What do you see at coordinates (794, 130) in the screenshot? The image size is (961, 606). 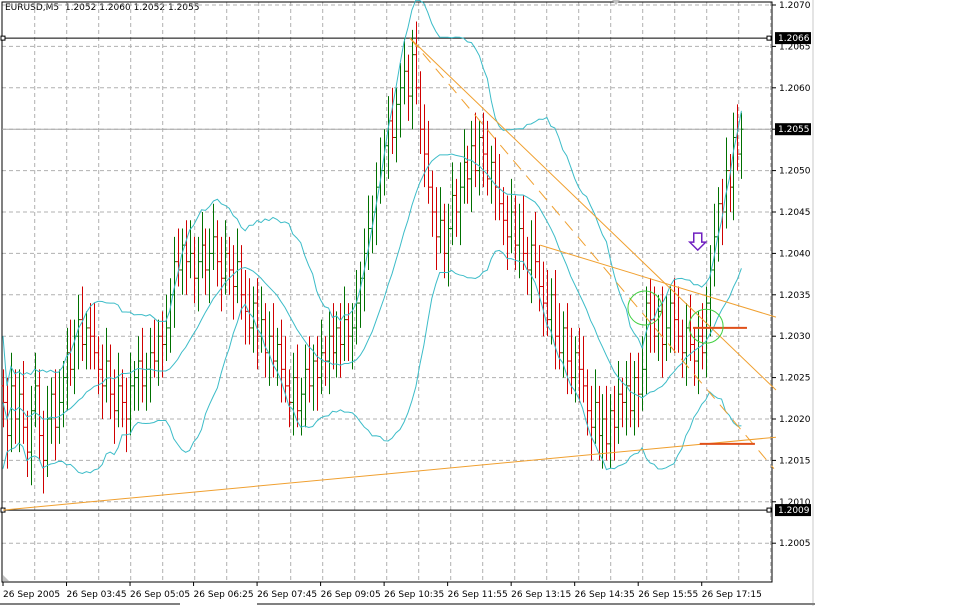 I see `price-label: 1.2055` at bounding box center [794, 130].